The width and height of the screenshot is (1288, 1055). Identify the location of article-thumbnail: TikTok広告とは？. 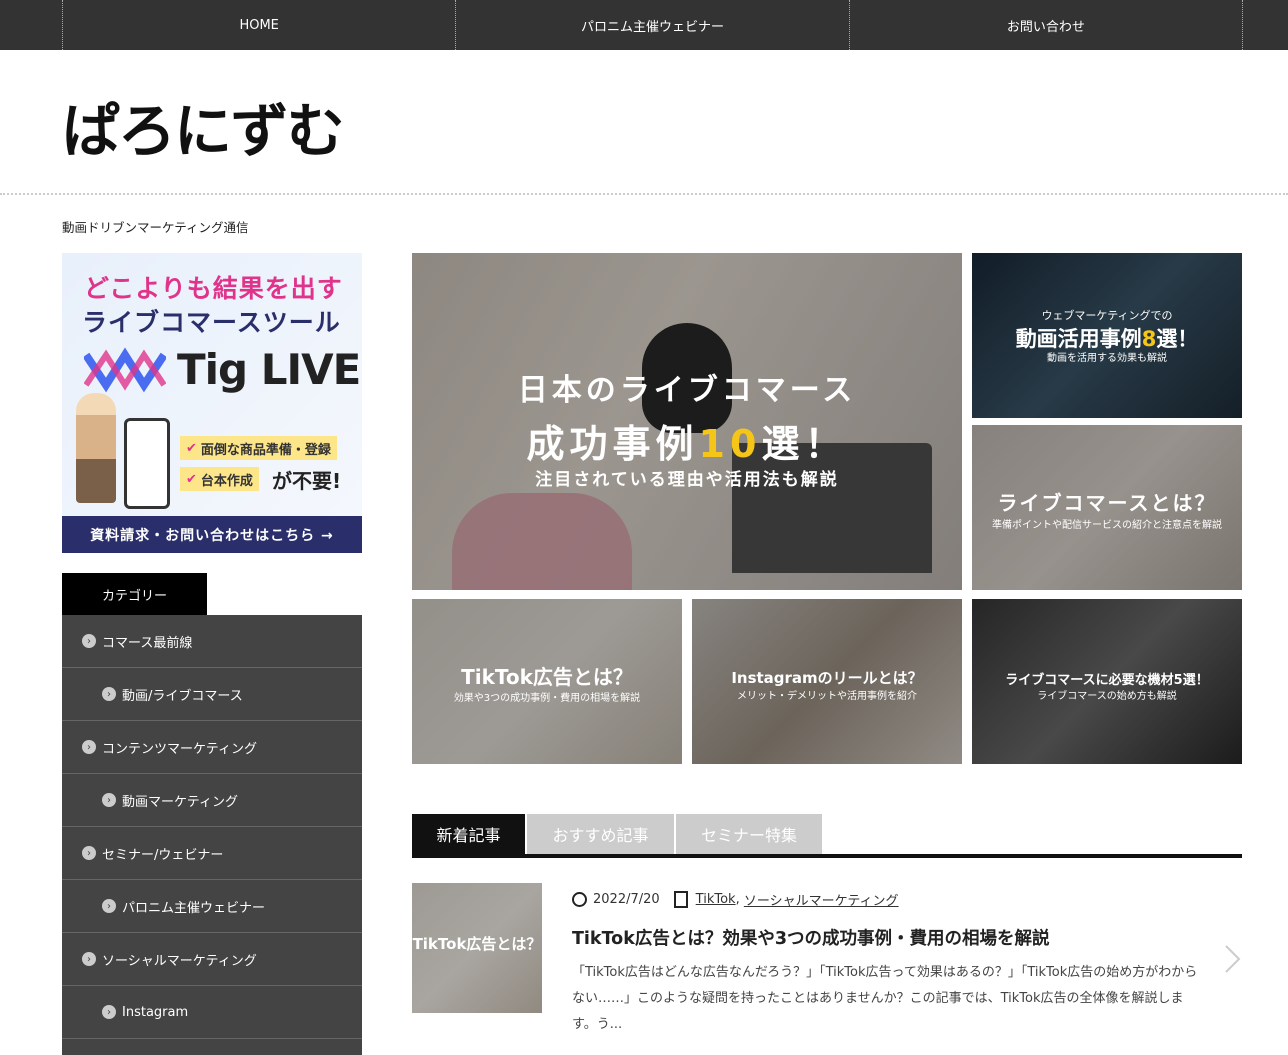
(477, 948).